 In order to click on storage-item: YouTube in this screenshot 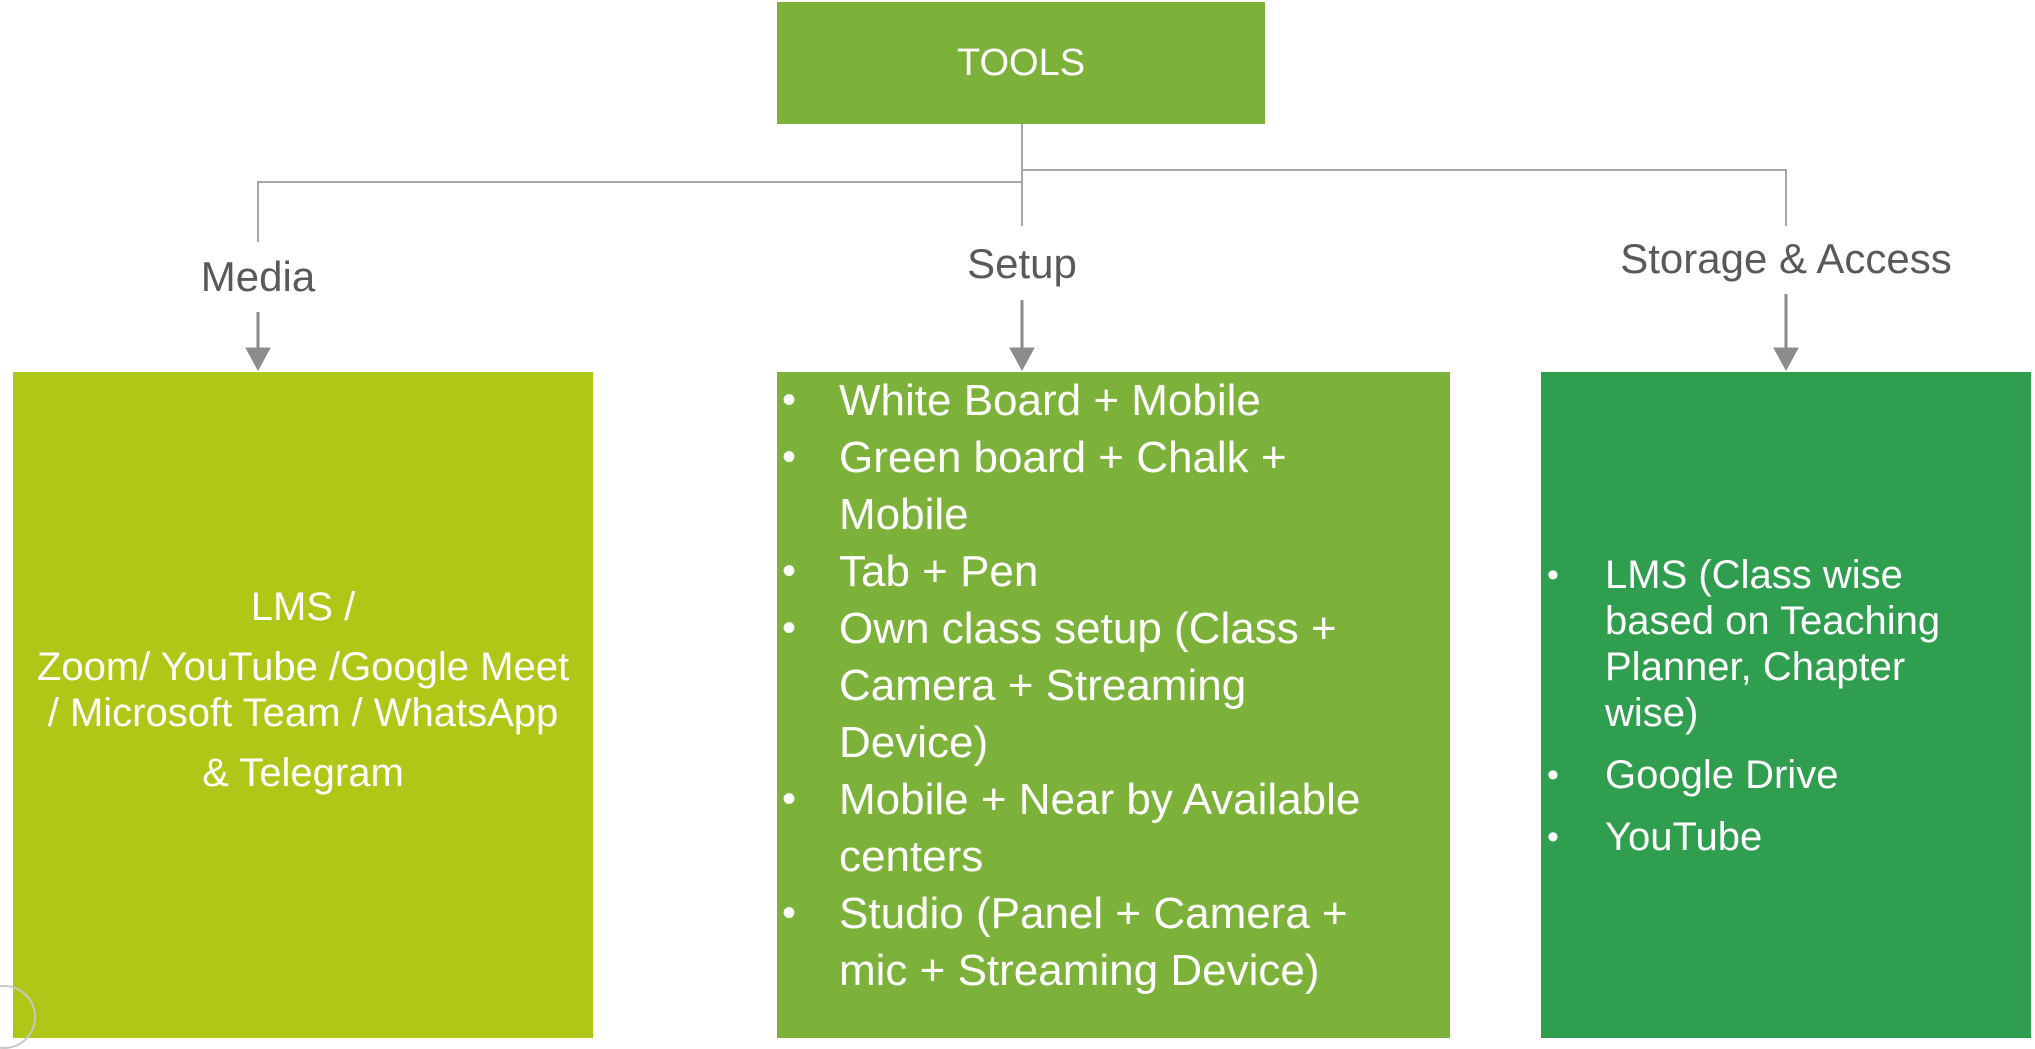, I will do `click(1779, 837)`.